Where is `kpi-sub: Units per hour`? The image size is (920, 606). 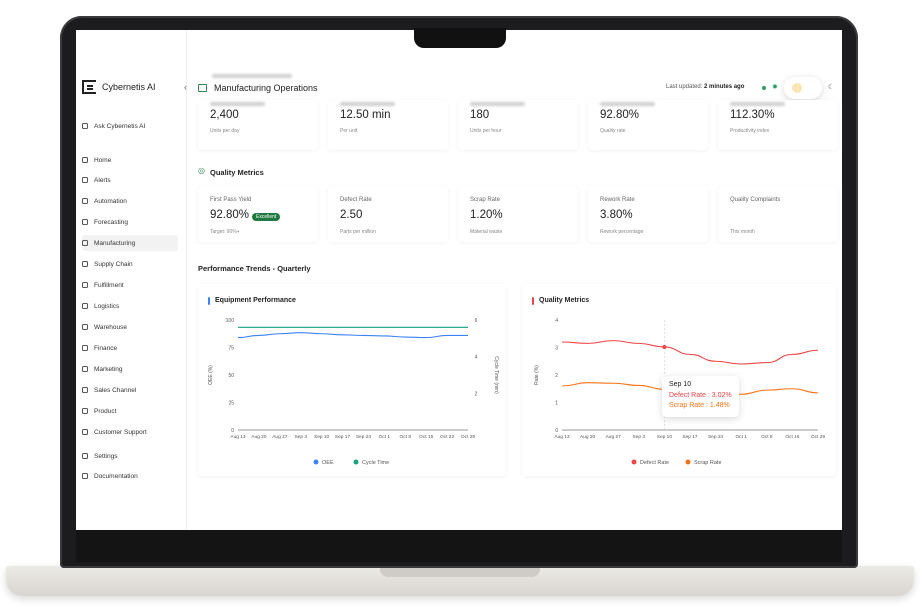
kpi-sub: Units per hour is located at coordinates (486, 131).